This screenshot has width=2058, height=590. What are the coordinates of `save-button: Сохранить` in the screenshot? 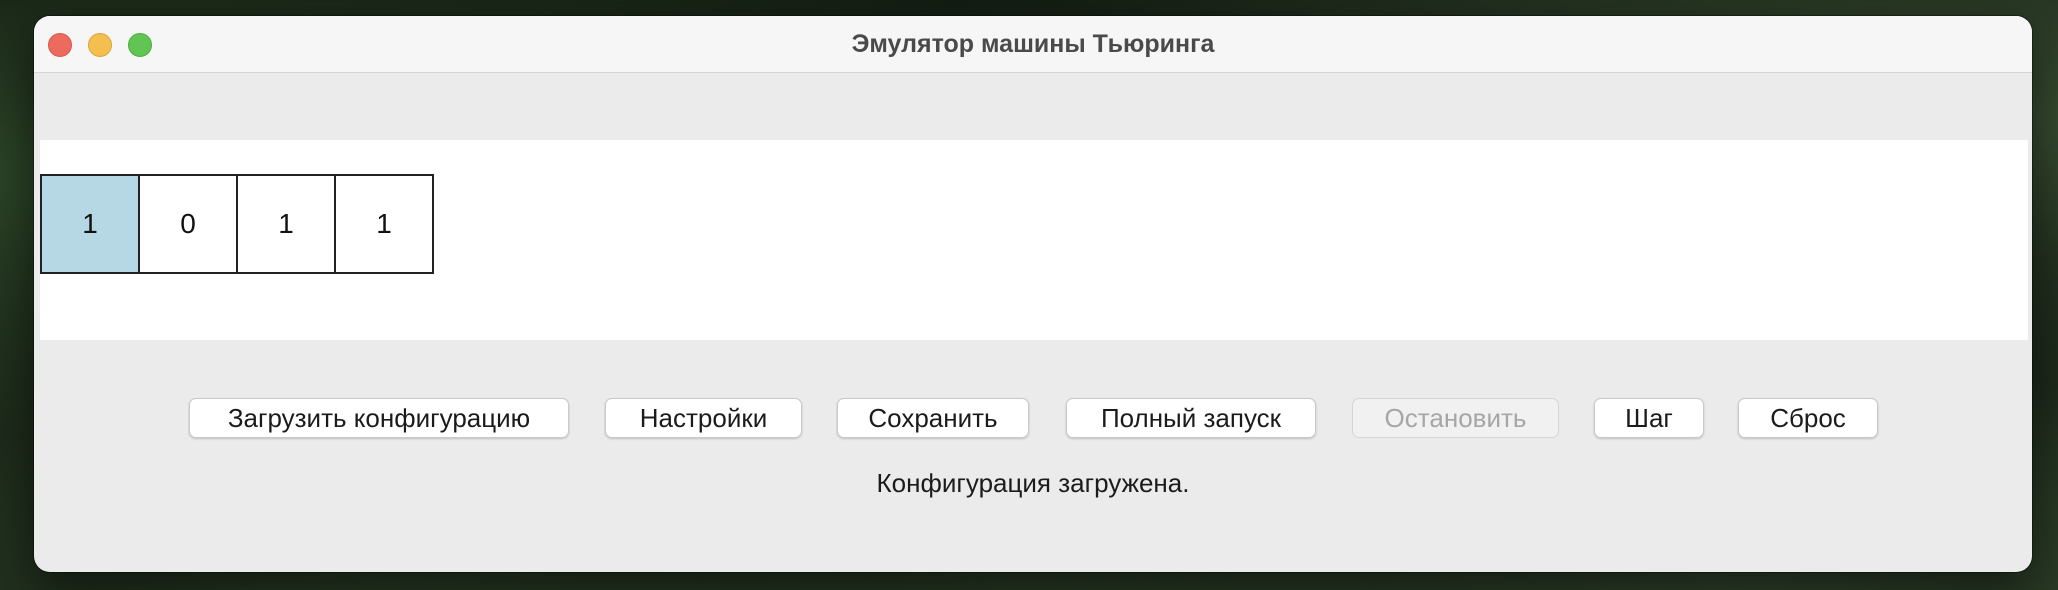 It's located at (933, 418).